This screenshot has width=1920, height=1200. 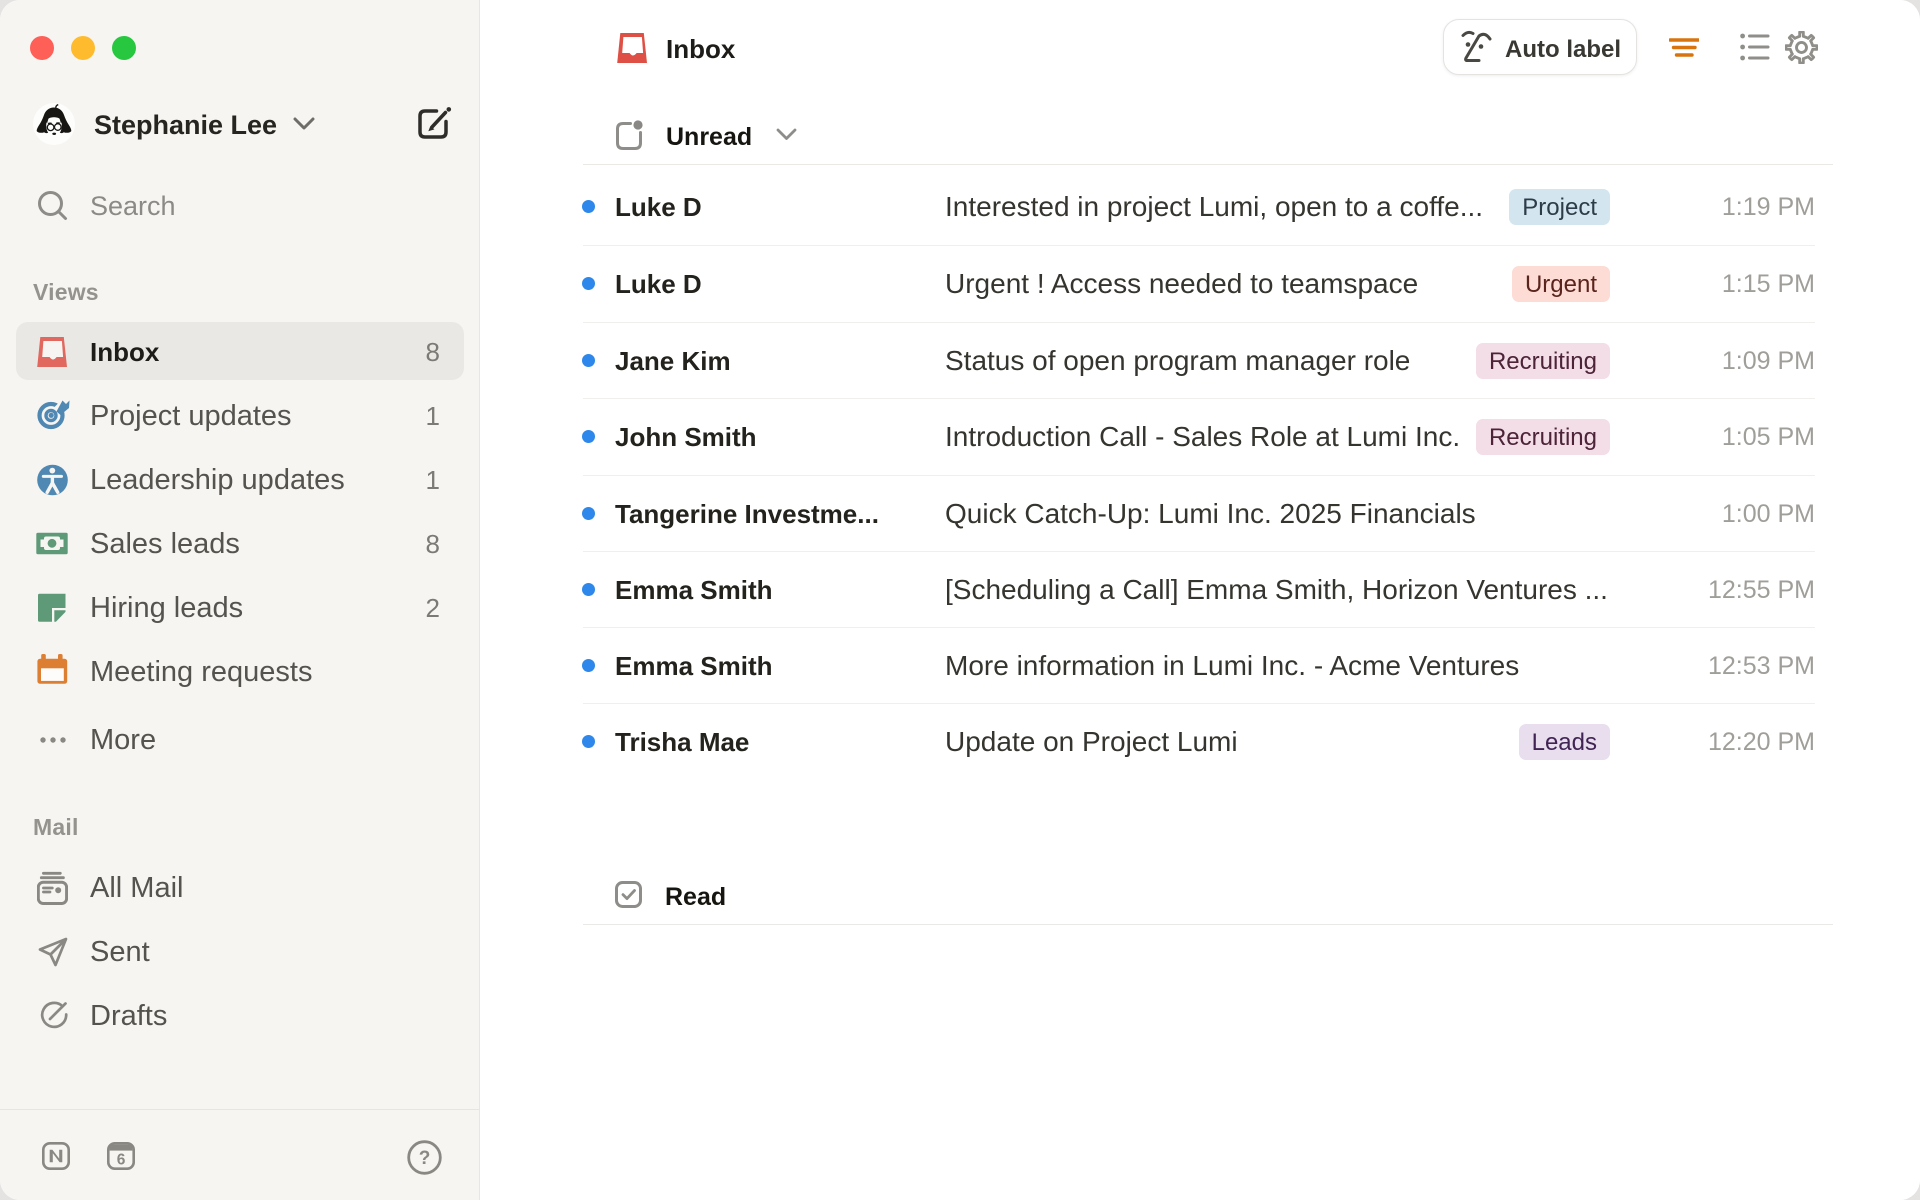 What do you see at coordinates (121, 1160) in the screenshot?
I see `svg-text: 6` at bounding box center [121, 1160].